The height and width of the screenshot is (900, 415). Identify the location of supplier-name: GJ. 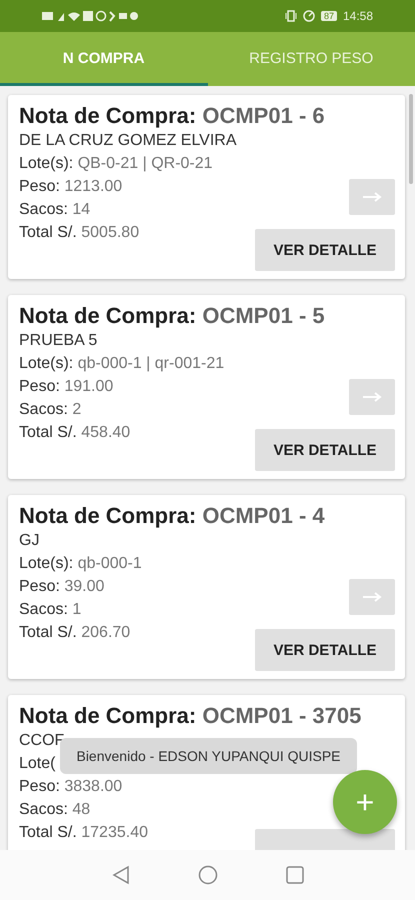
(29, 541).